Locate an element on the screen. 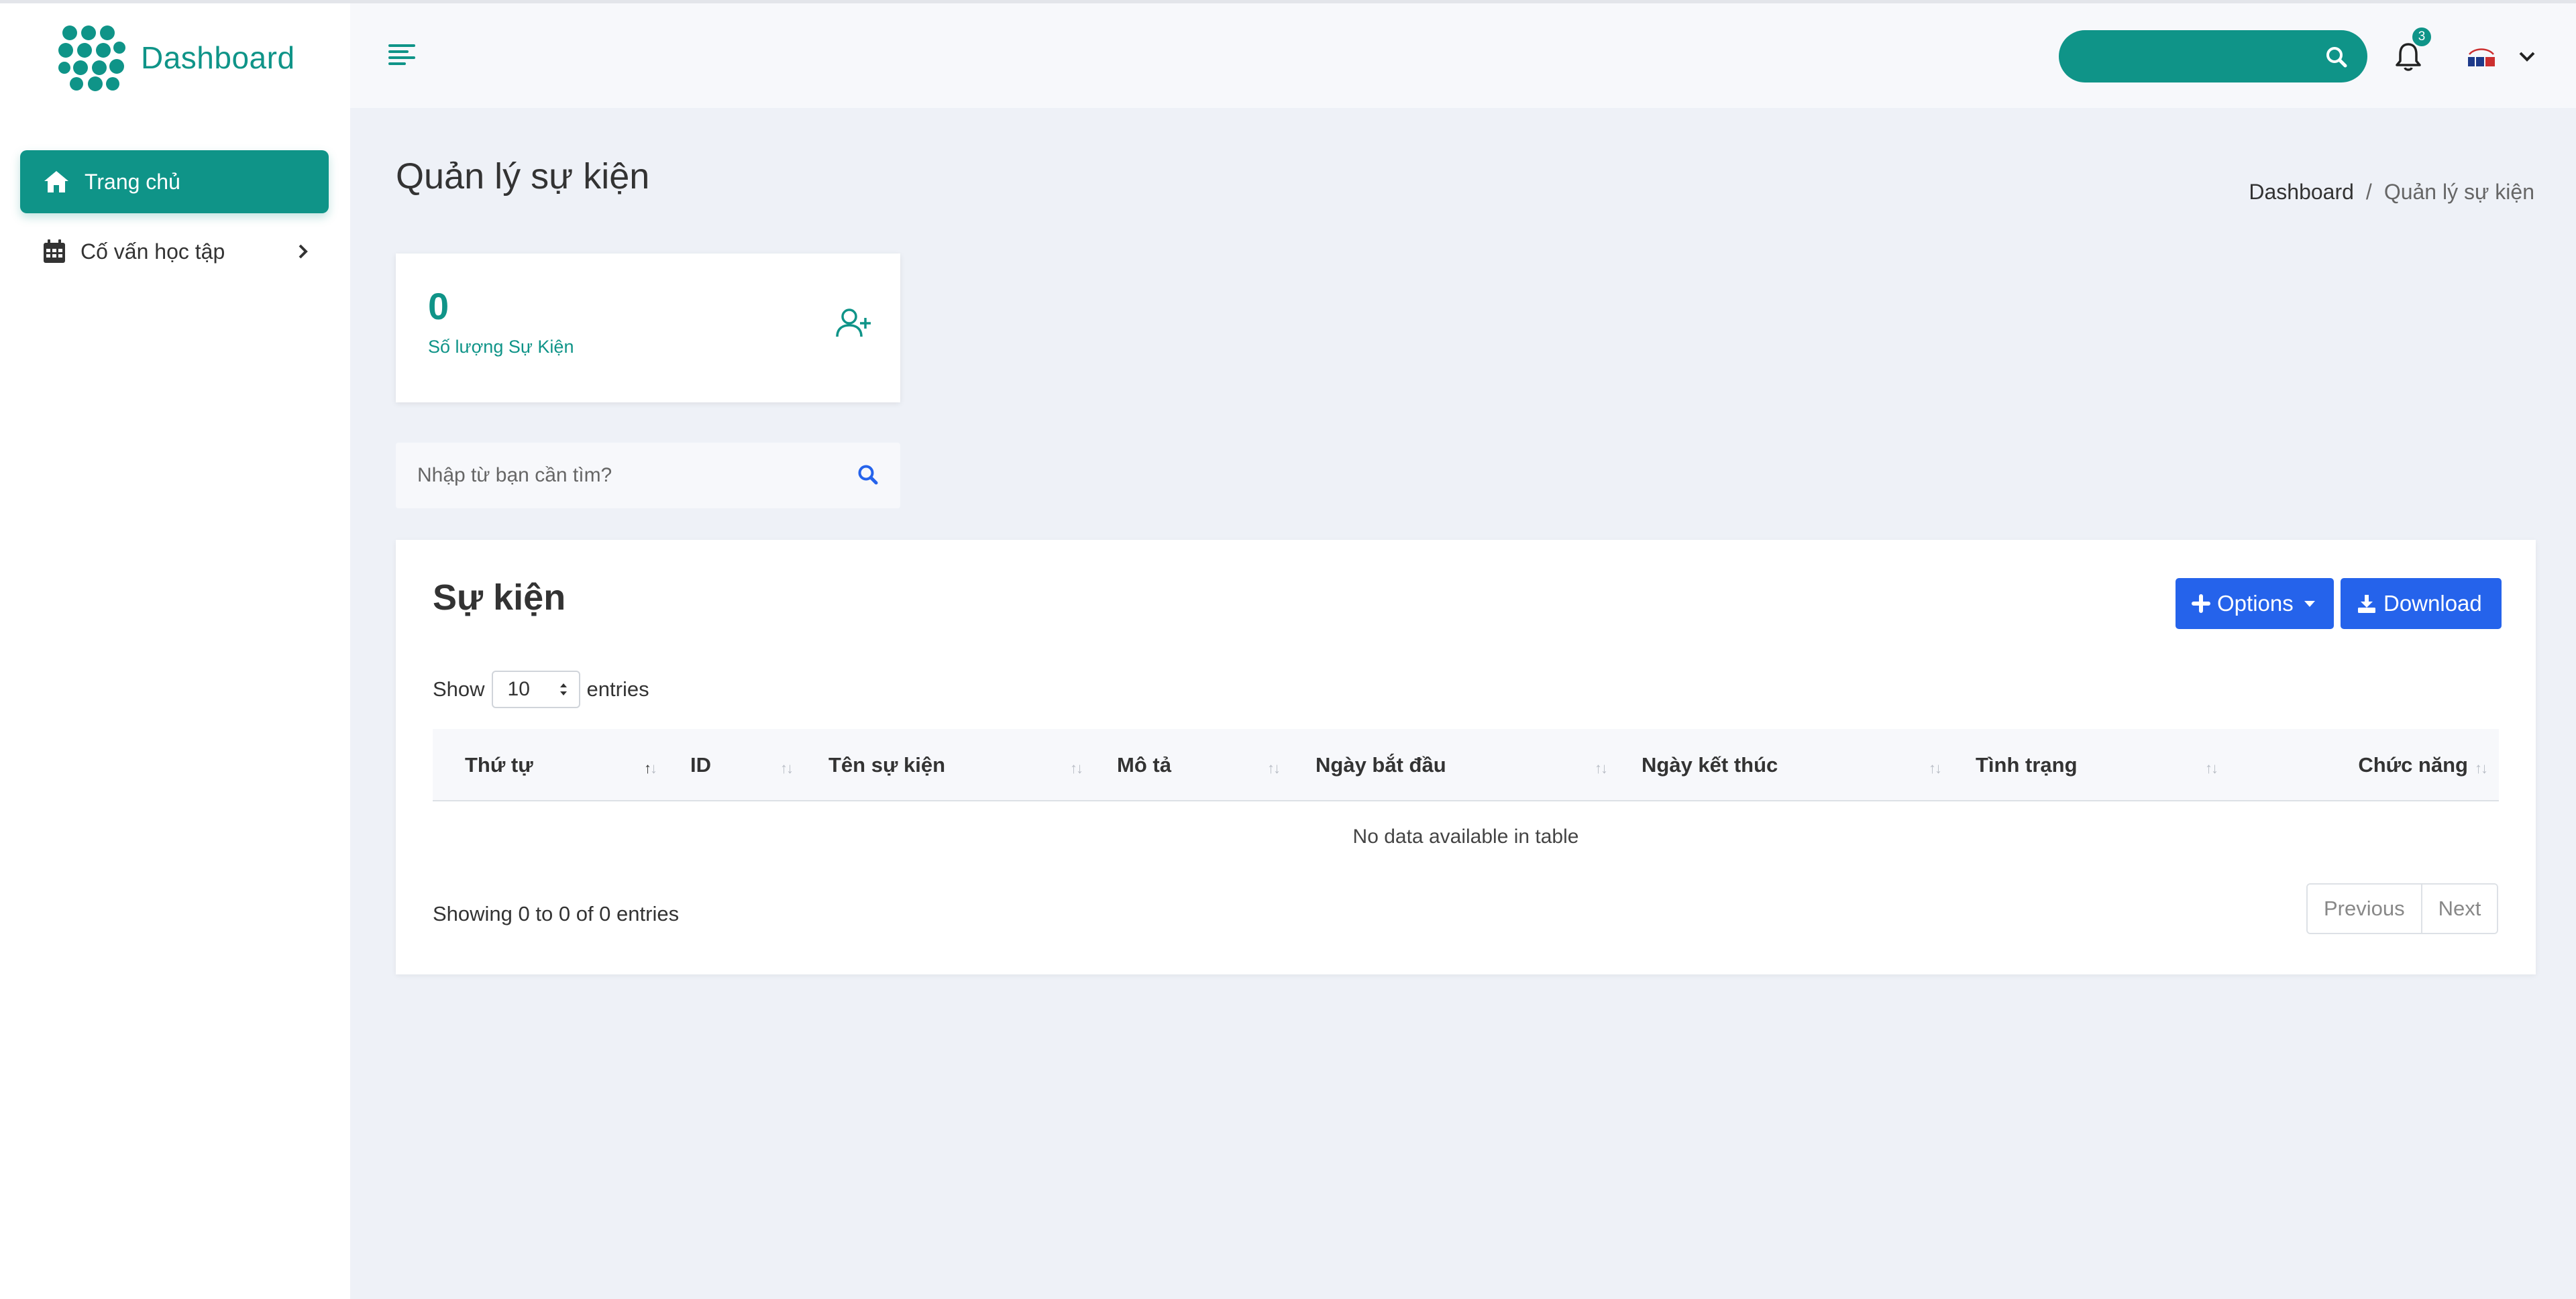  options-button: Options is located at coordinates (2255, 604).